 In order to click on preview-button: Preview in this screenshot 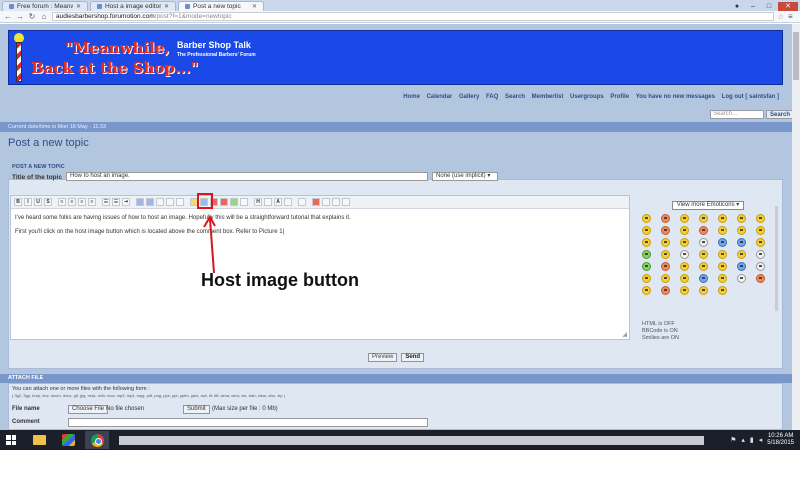, I will do `click(382, 357)`.